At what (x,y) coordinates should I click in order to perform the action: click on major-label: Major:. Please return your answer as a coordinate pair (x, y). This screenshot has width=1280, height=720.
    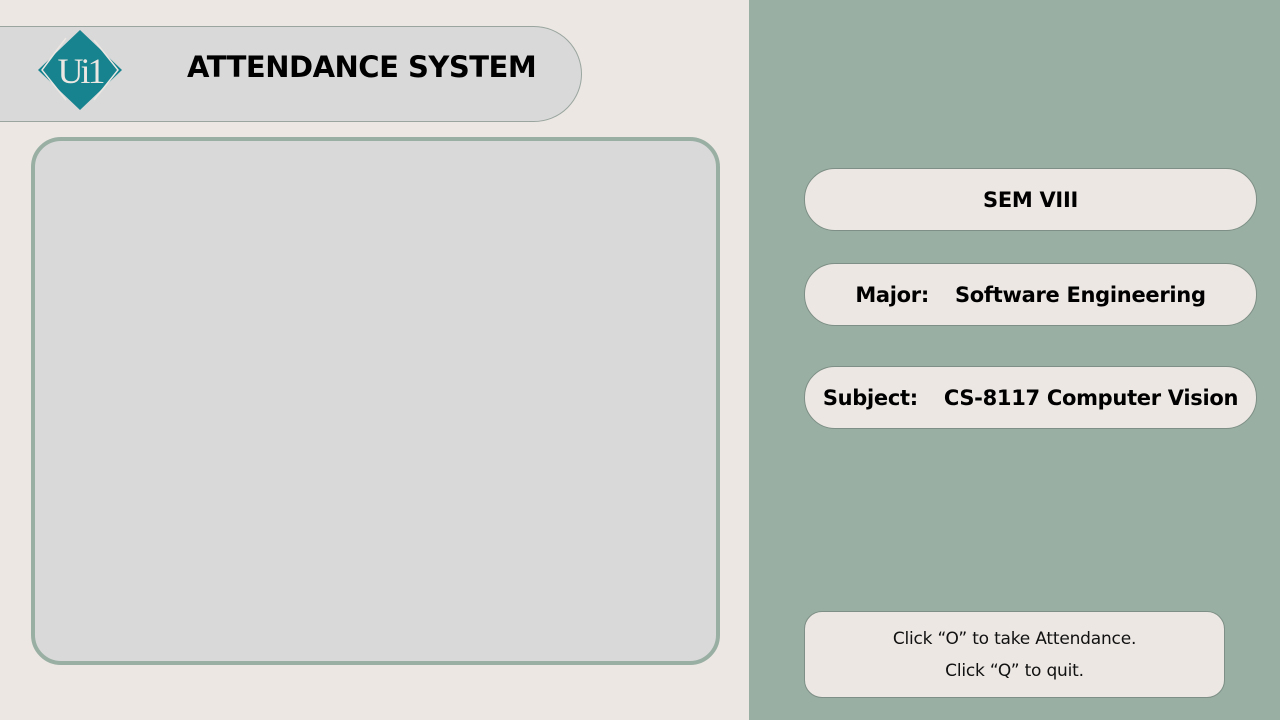
    Looking at the image, I should click on (892, 294).